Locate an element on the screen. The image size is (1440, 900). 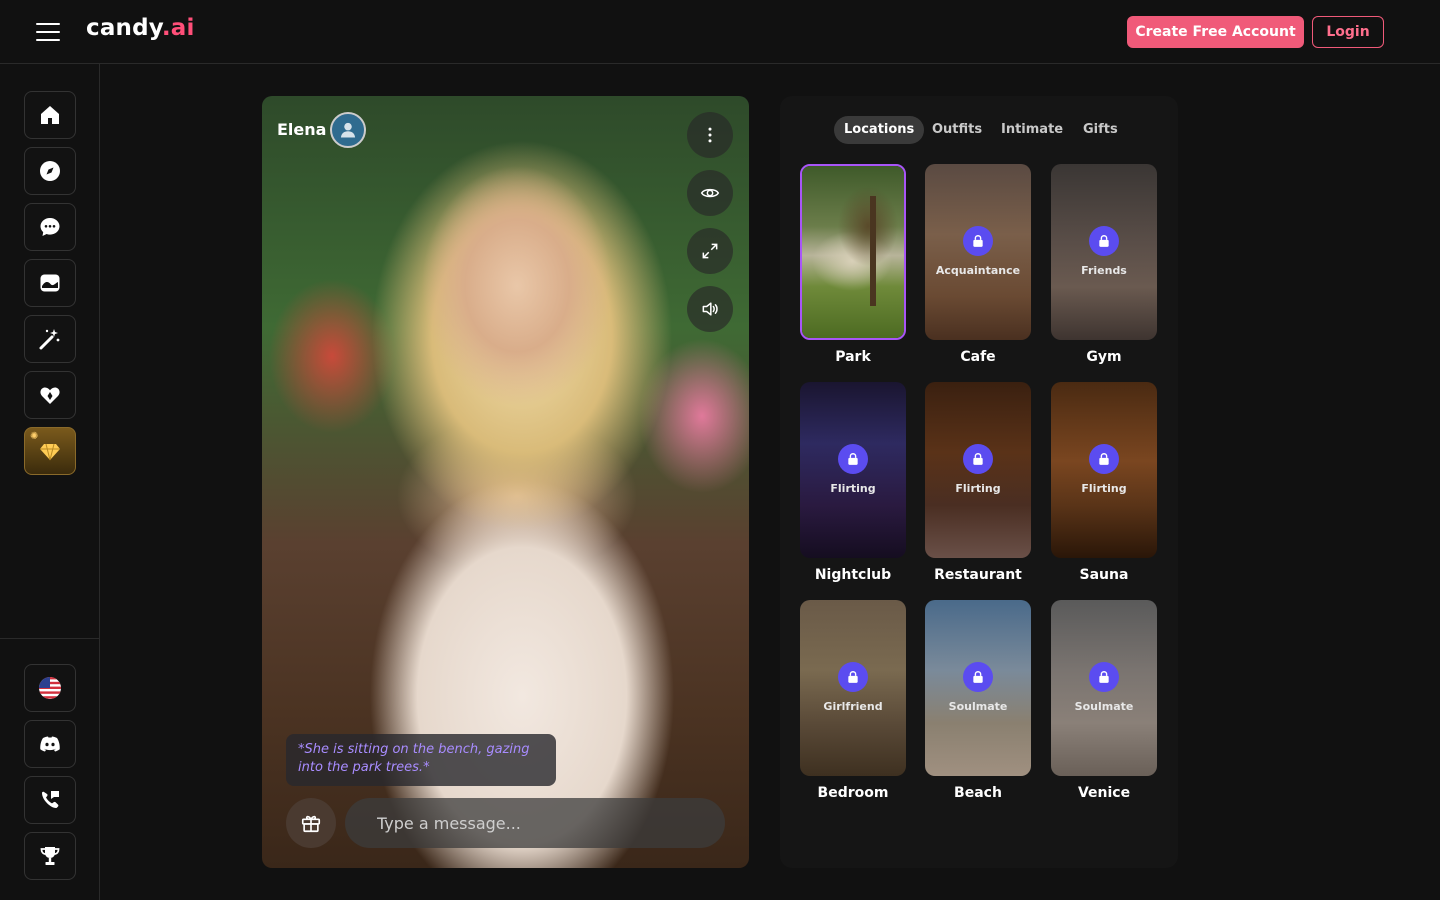
sound-button is located at coordinates (710, 309).